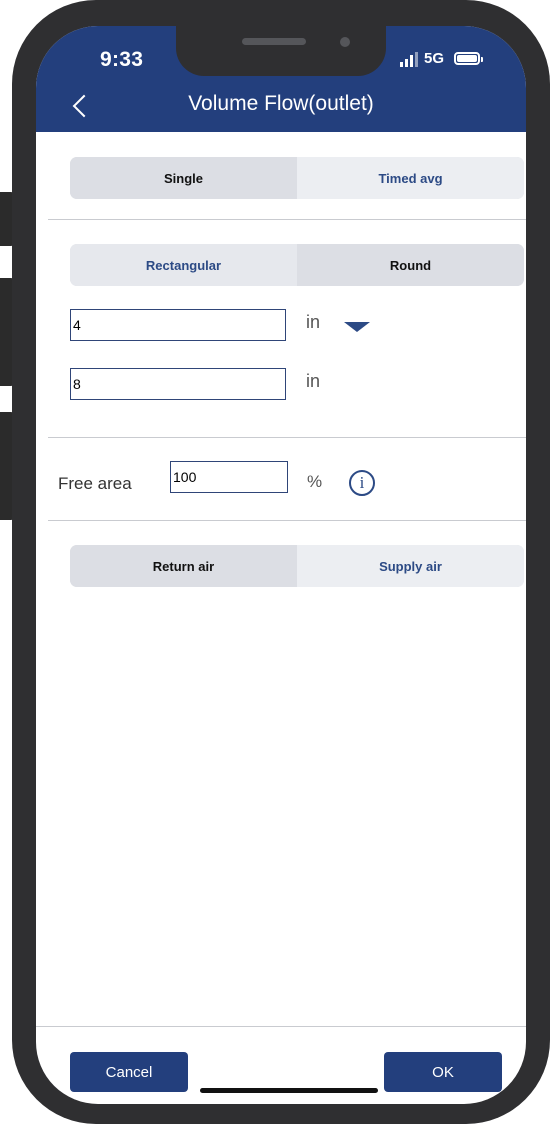  I want to click on free-area-input: 100, so click(229, 477).